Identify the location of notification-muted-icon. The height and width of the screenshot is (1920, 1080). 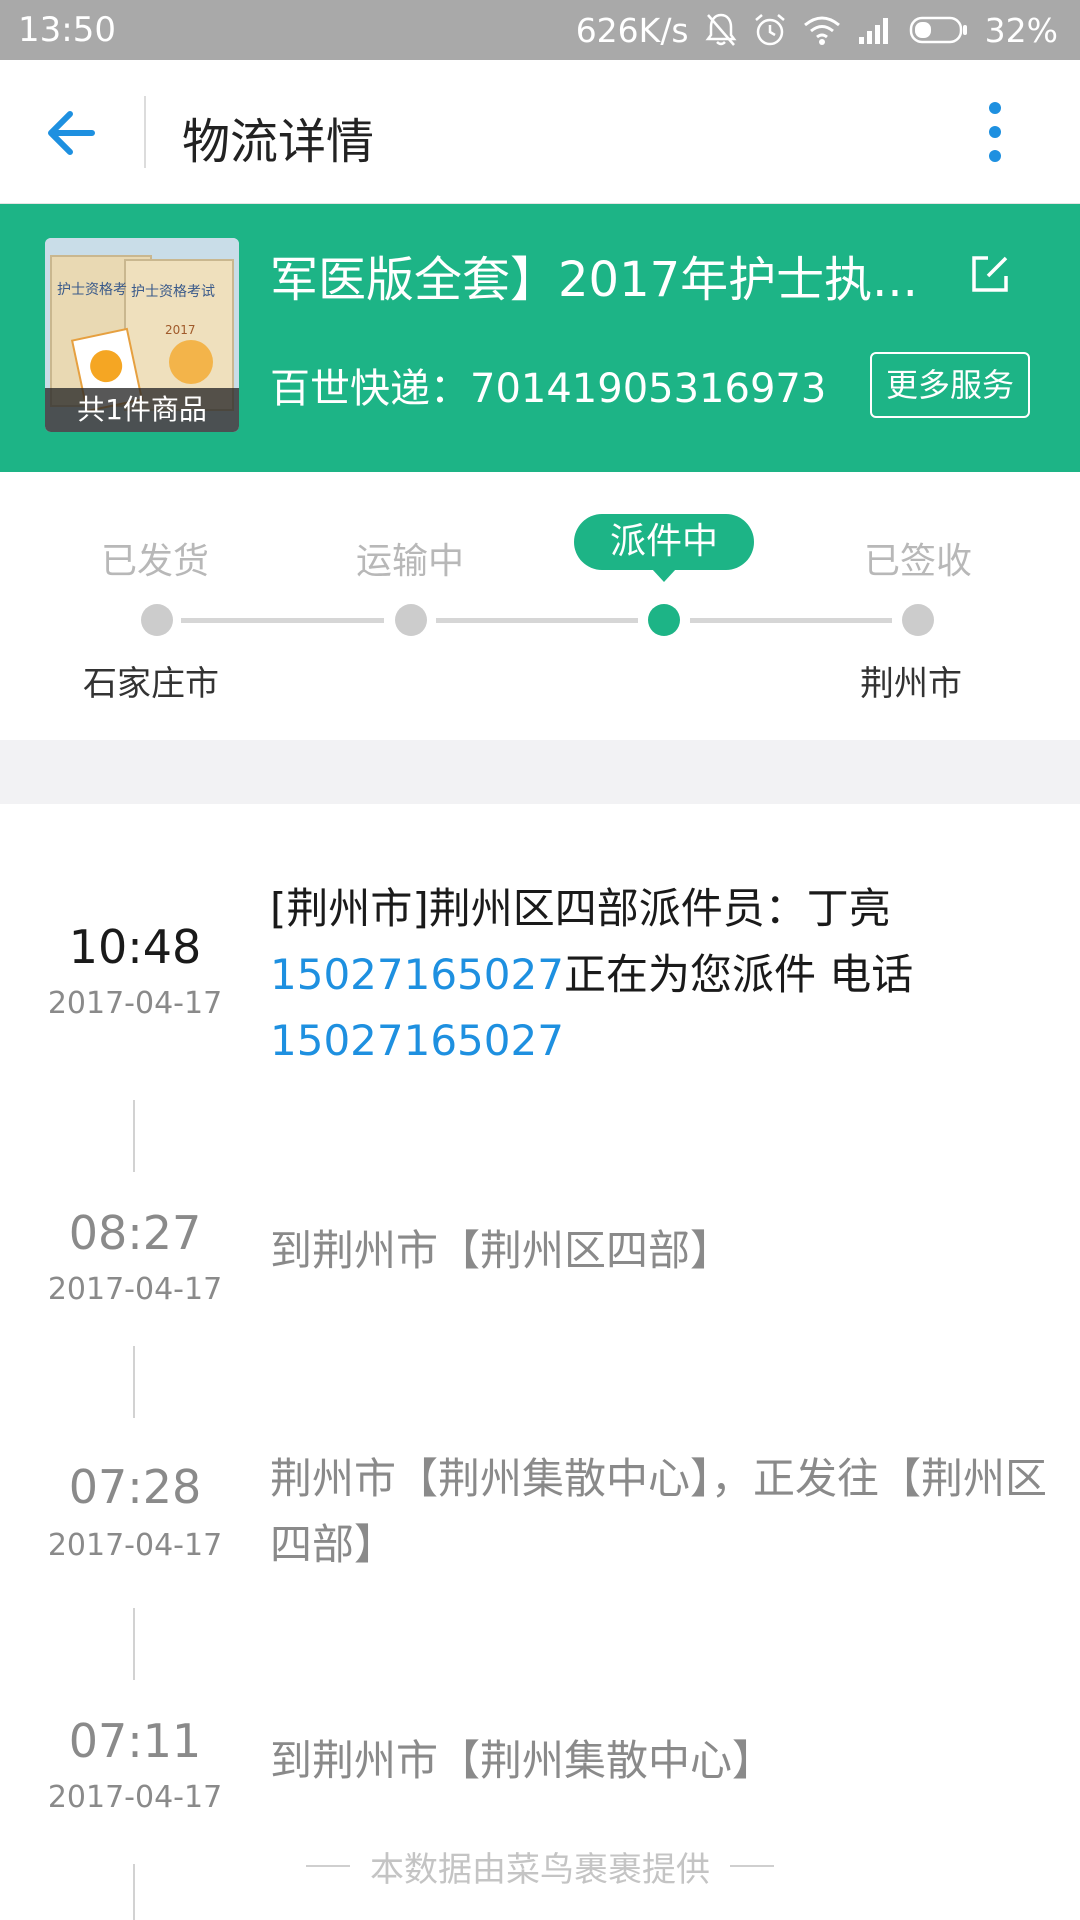
(721, 29).